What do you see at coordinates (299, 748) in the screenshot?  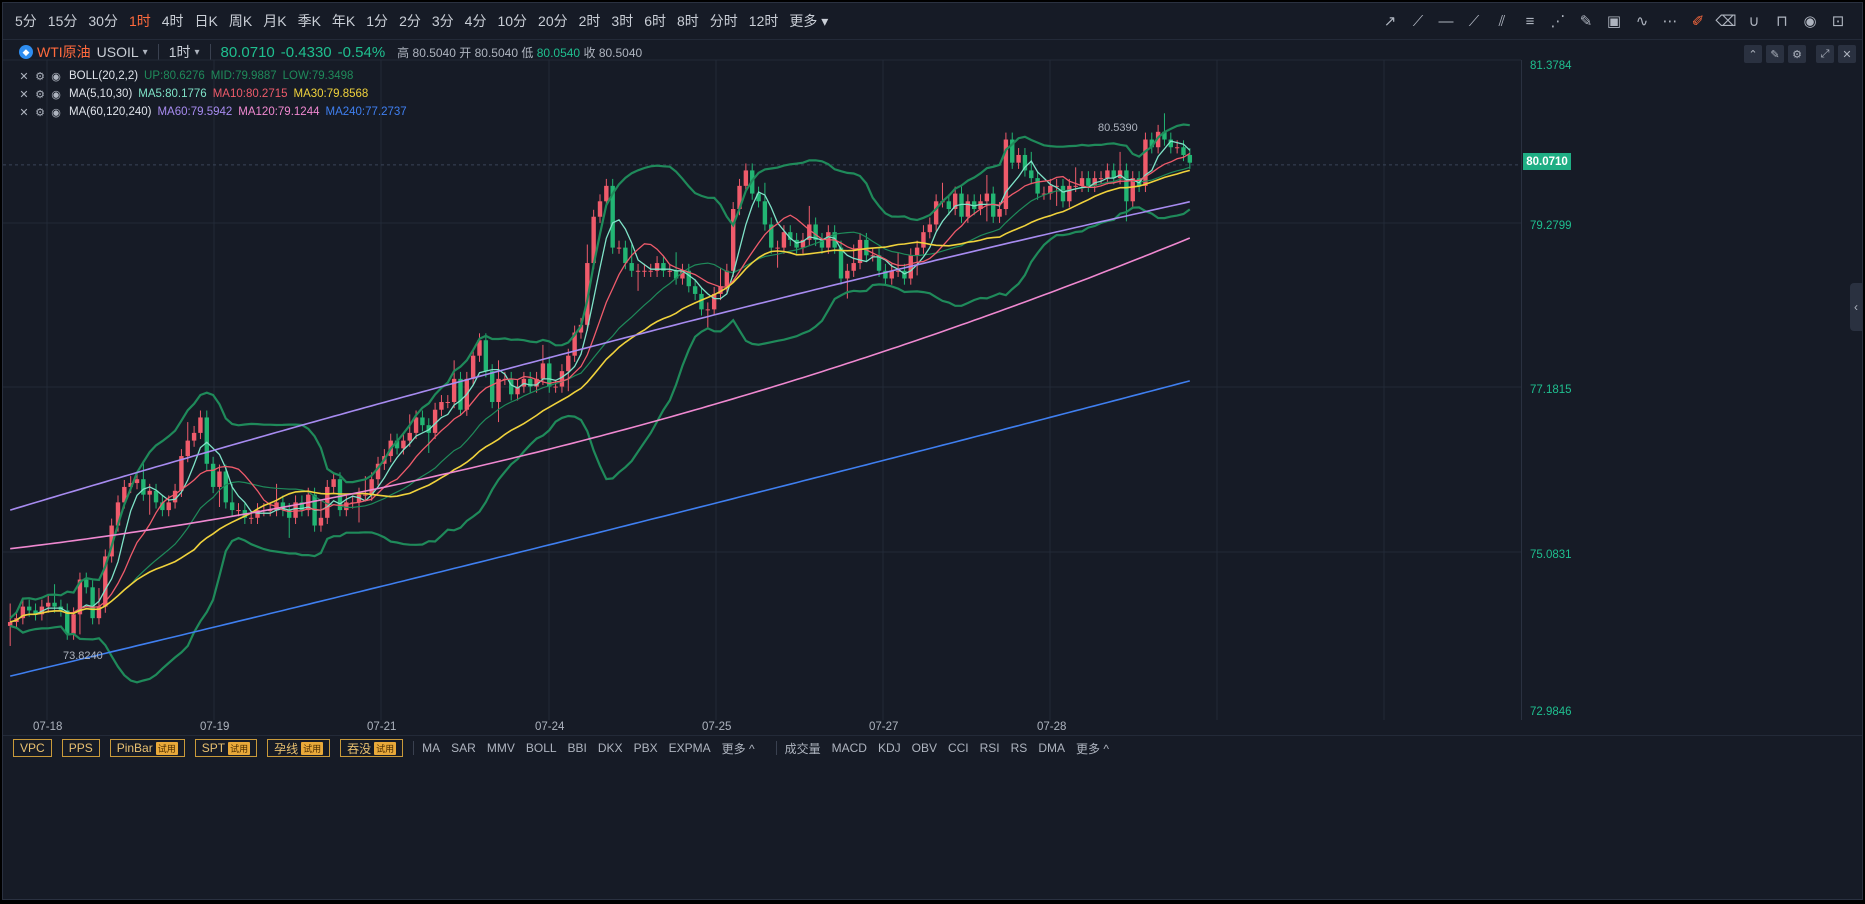 I see `pattern-tool-4: 孕线 试用` at bounding box center [299, 748].